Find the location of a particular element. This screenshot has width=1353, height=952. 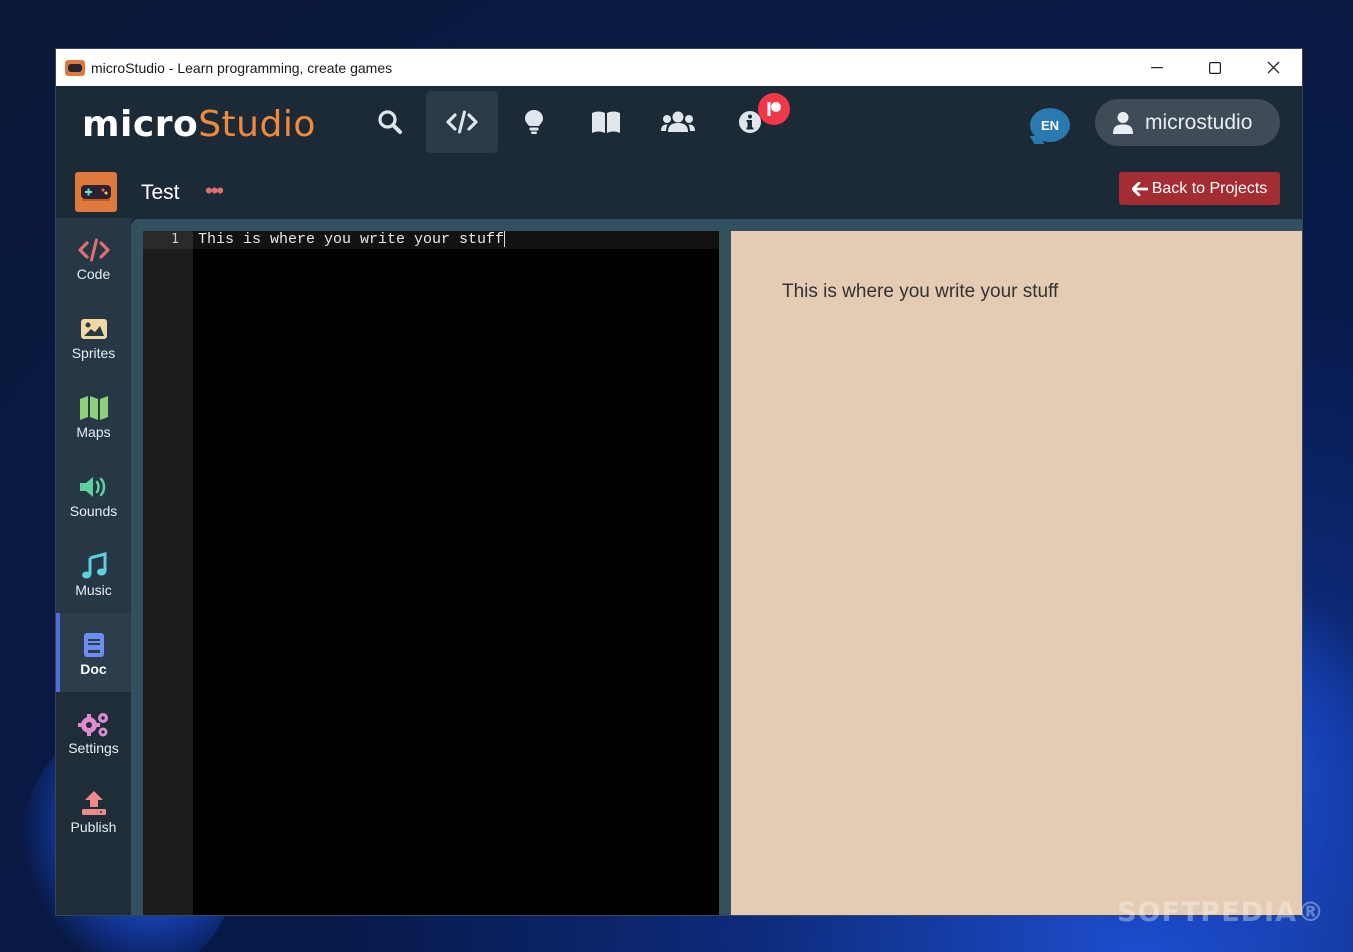

text-cursor is located at coordinates (505, 239).